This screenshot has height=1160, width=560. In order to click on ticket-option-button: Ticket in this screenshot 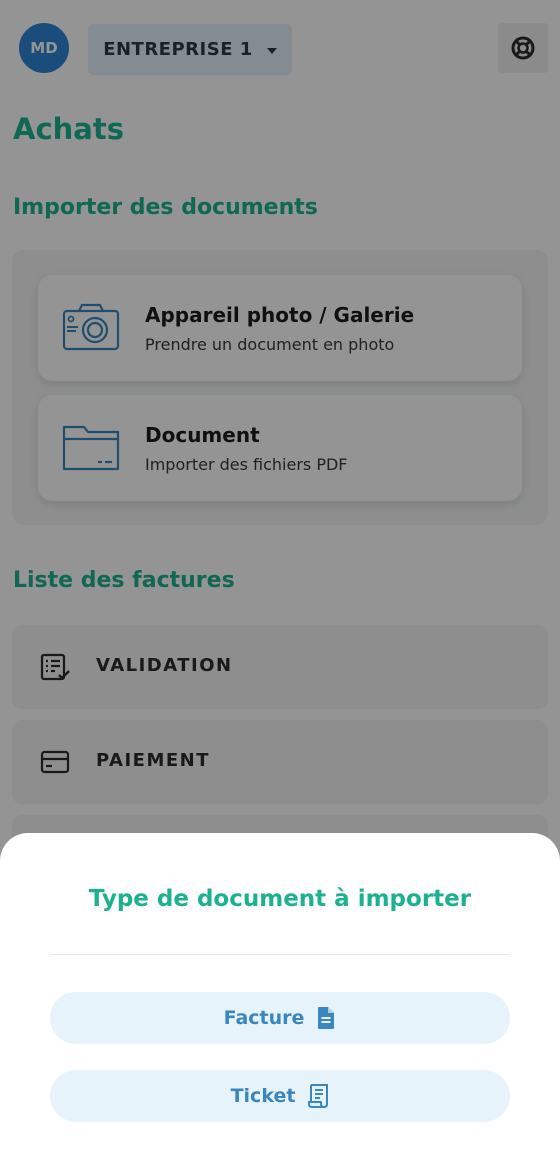, I will do `click(280, 1096)`.